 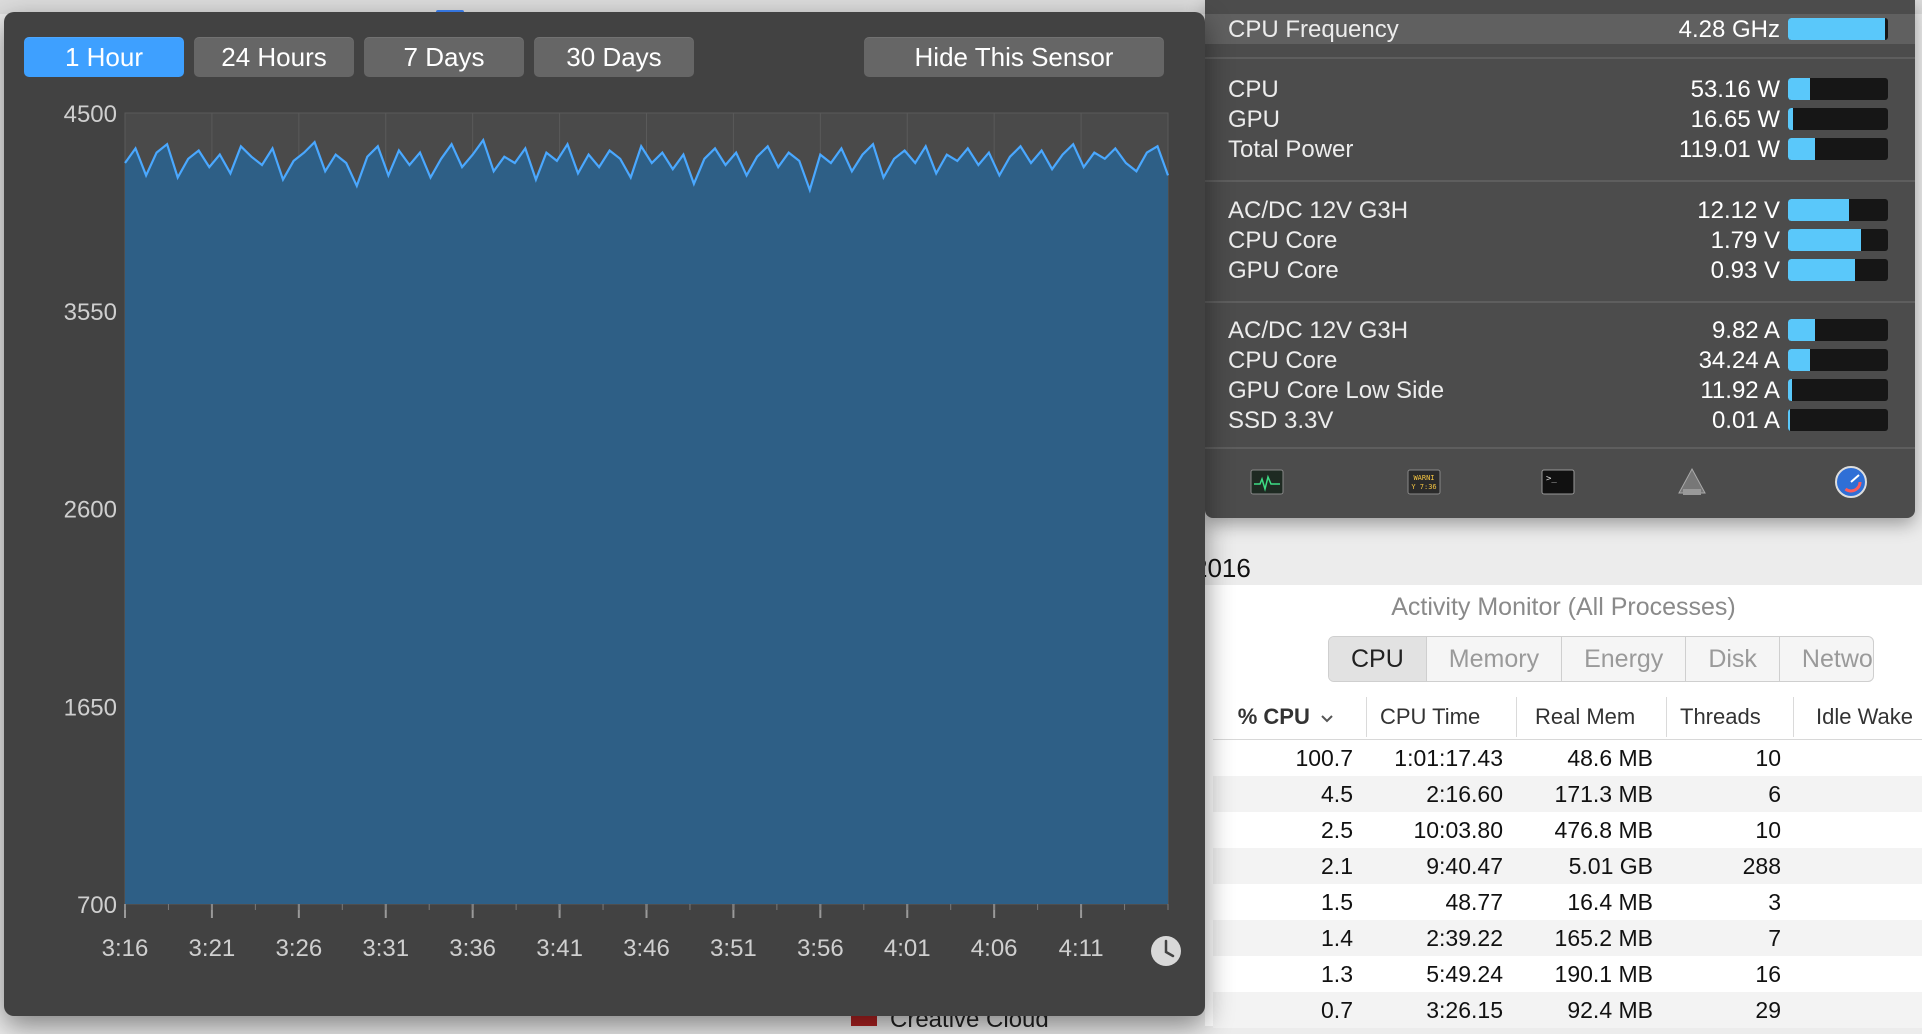 I want to click on sensor-row: AC/DC 12V G3H 9.82 A, so click(x=1560, y=330).